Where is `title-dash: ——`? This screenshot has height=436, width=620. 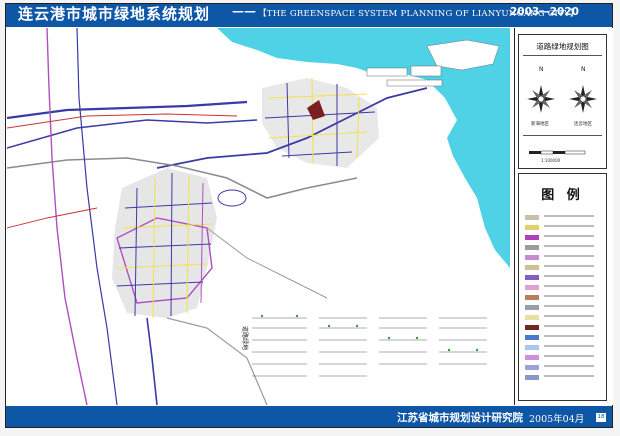
title-dash: —— is located at coordinates (244, 11).